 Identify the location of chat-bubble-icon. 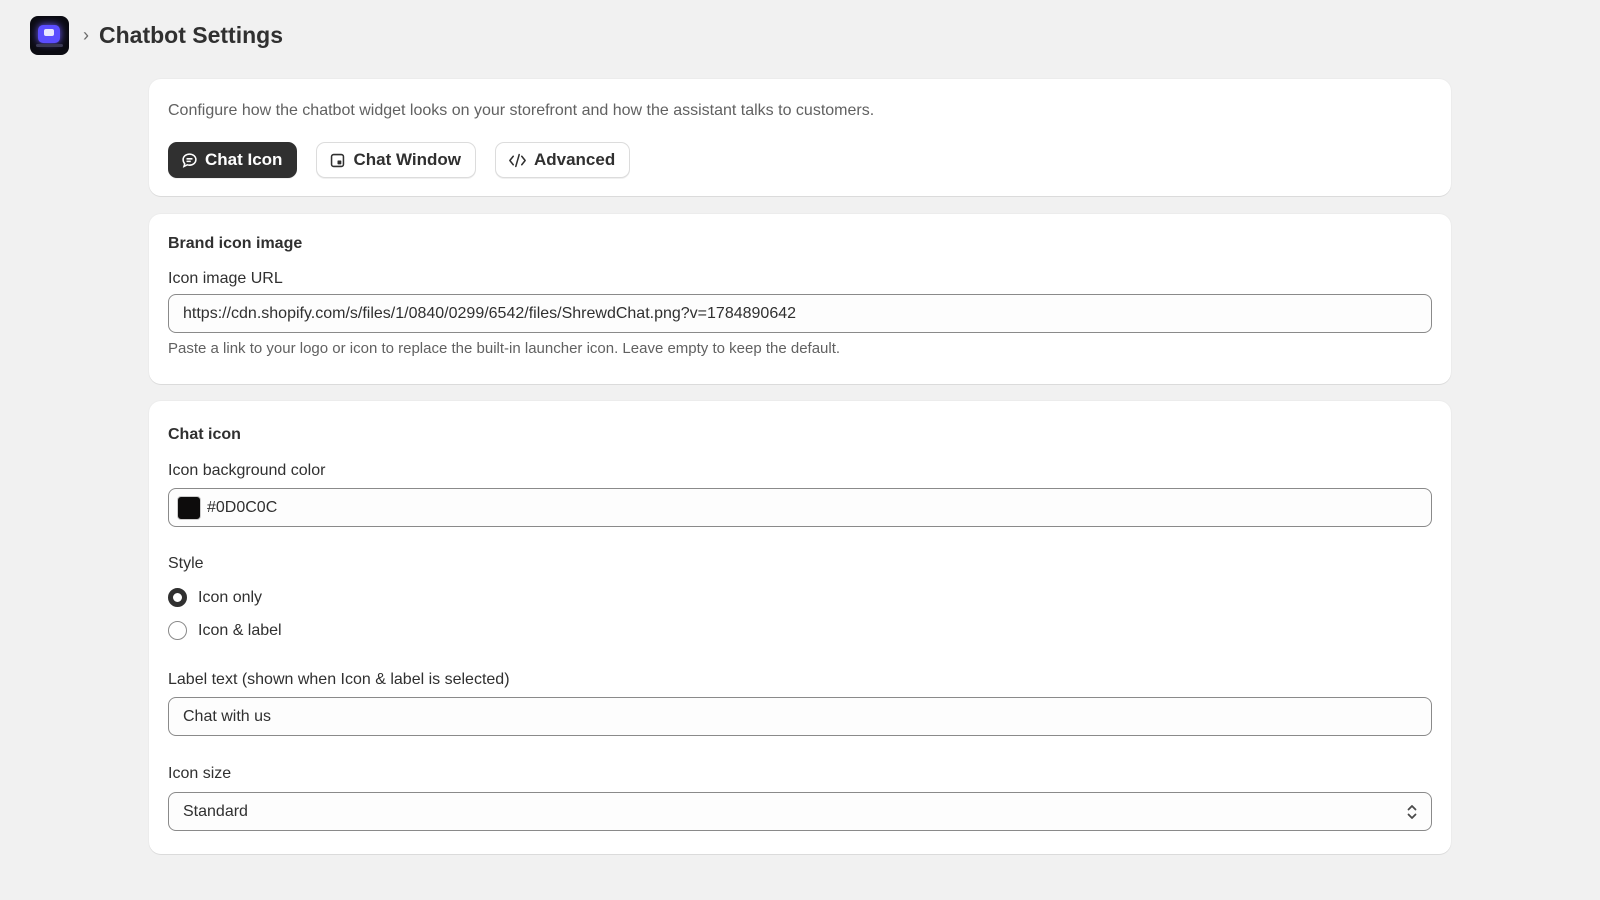
(189, 160).